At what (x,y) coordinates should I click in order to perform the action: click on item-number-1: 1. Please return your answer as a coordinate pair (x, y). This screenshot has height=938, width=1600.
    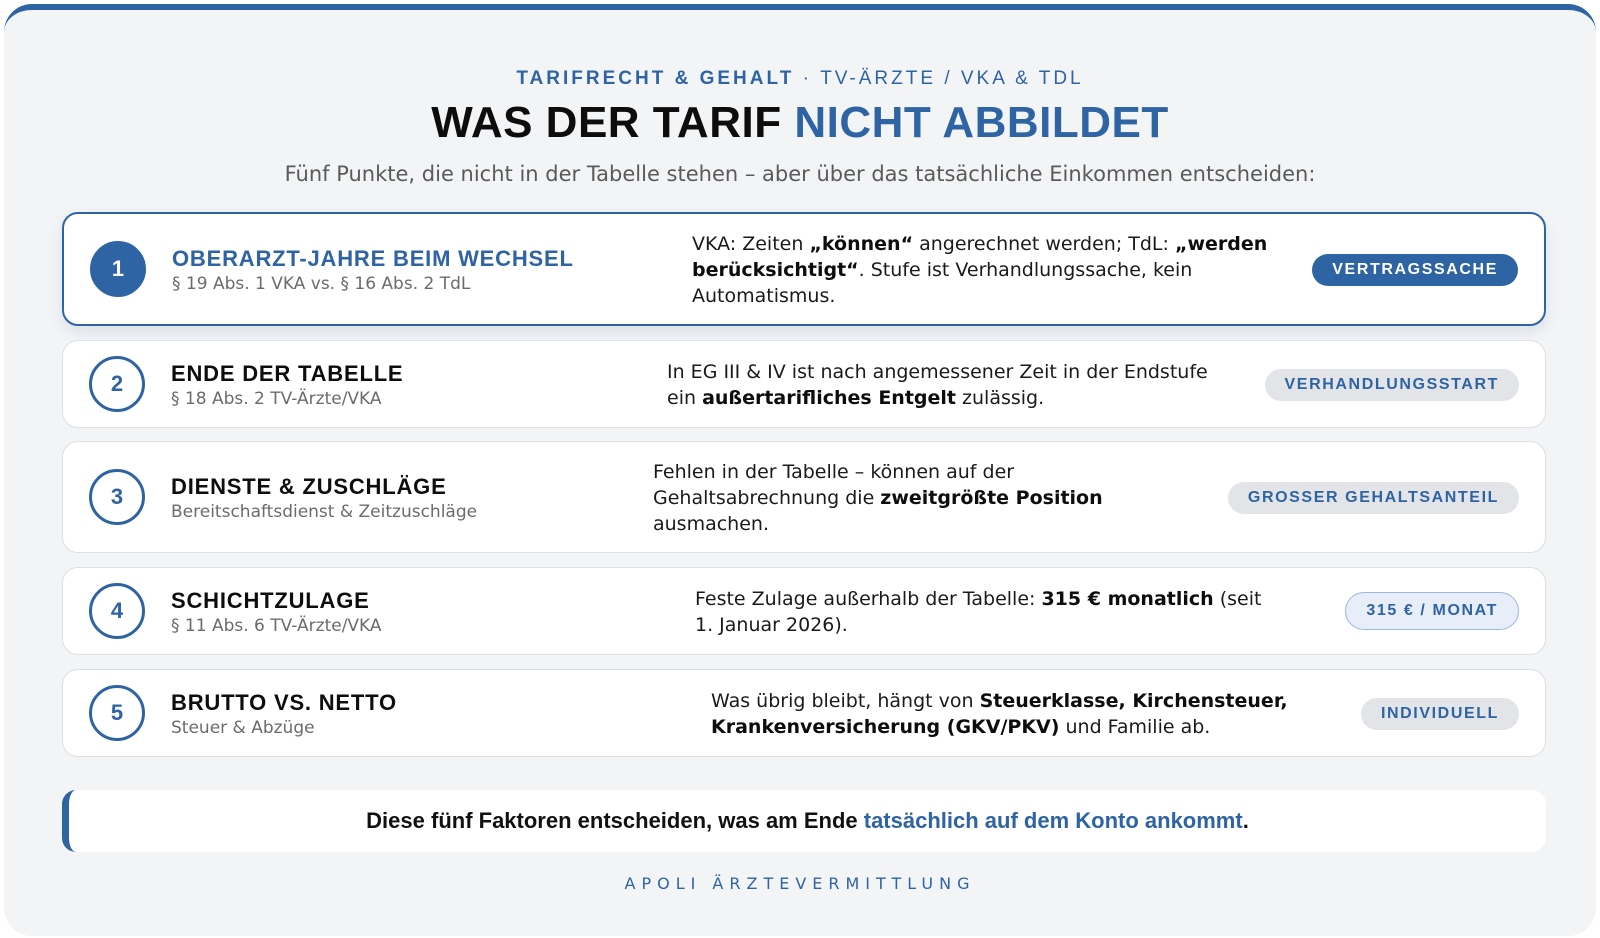
    Looking at the image, I should click on (118, 269).